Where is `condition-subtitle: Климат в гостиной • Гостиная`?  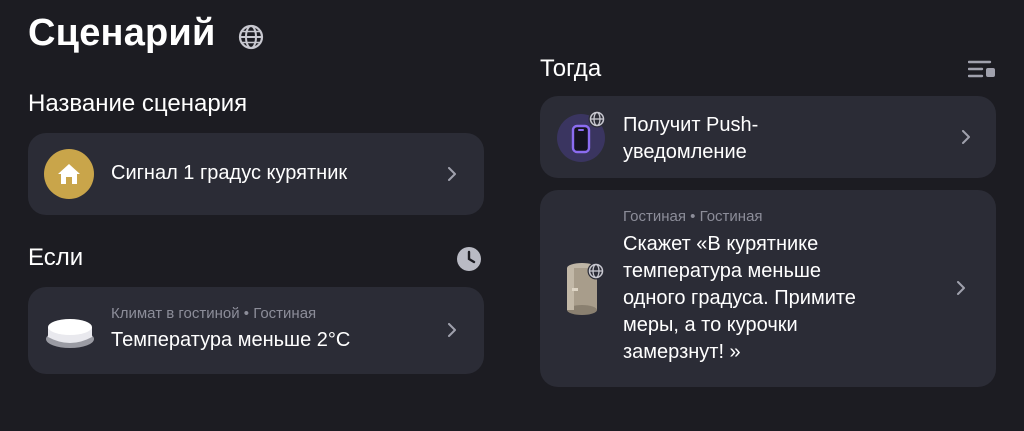
condition-subtitle: Климат в гостиной • Гостиная is located at coordinates (213, 313).